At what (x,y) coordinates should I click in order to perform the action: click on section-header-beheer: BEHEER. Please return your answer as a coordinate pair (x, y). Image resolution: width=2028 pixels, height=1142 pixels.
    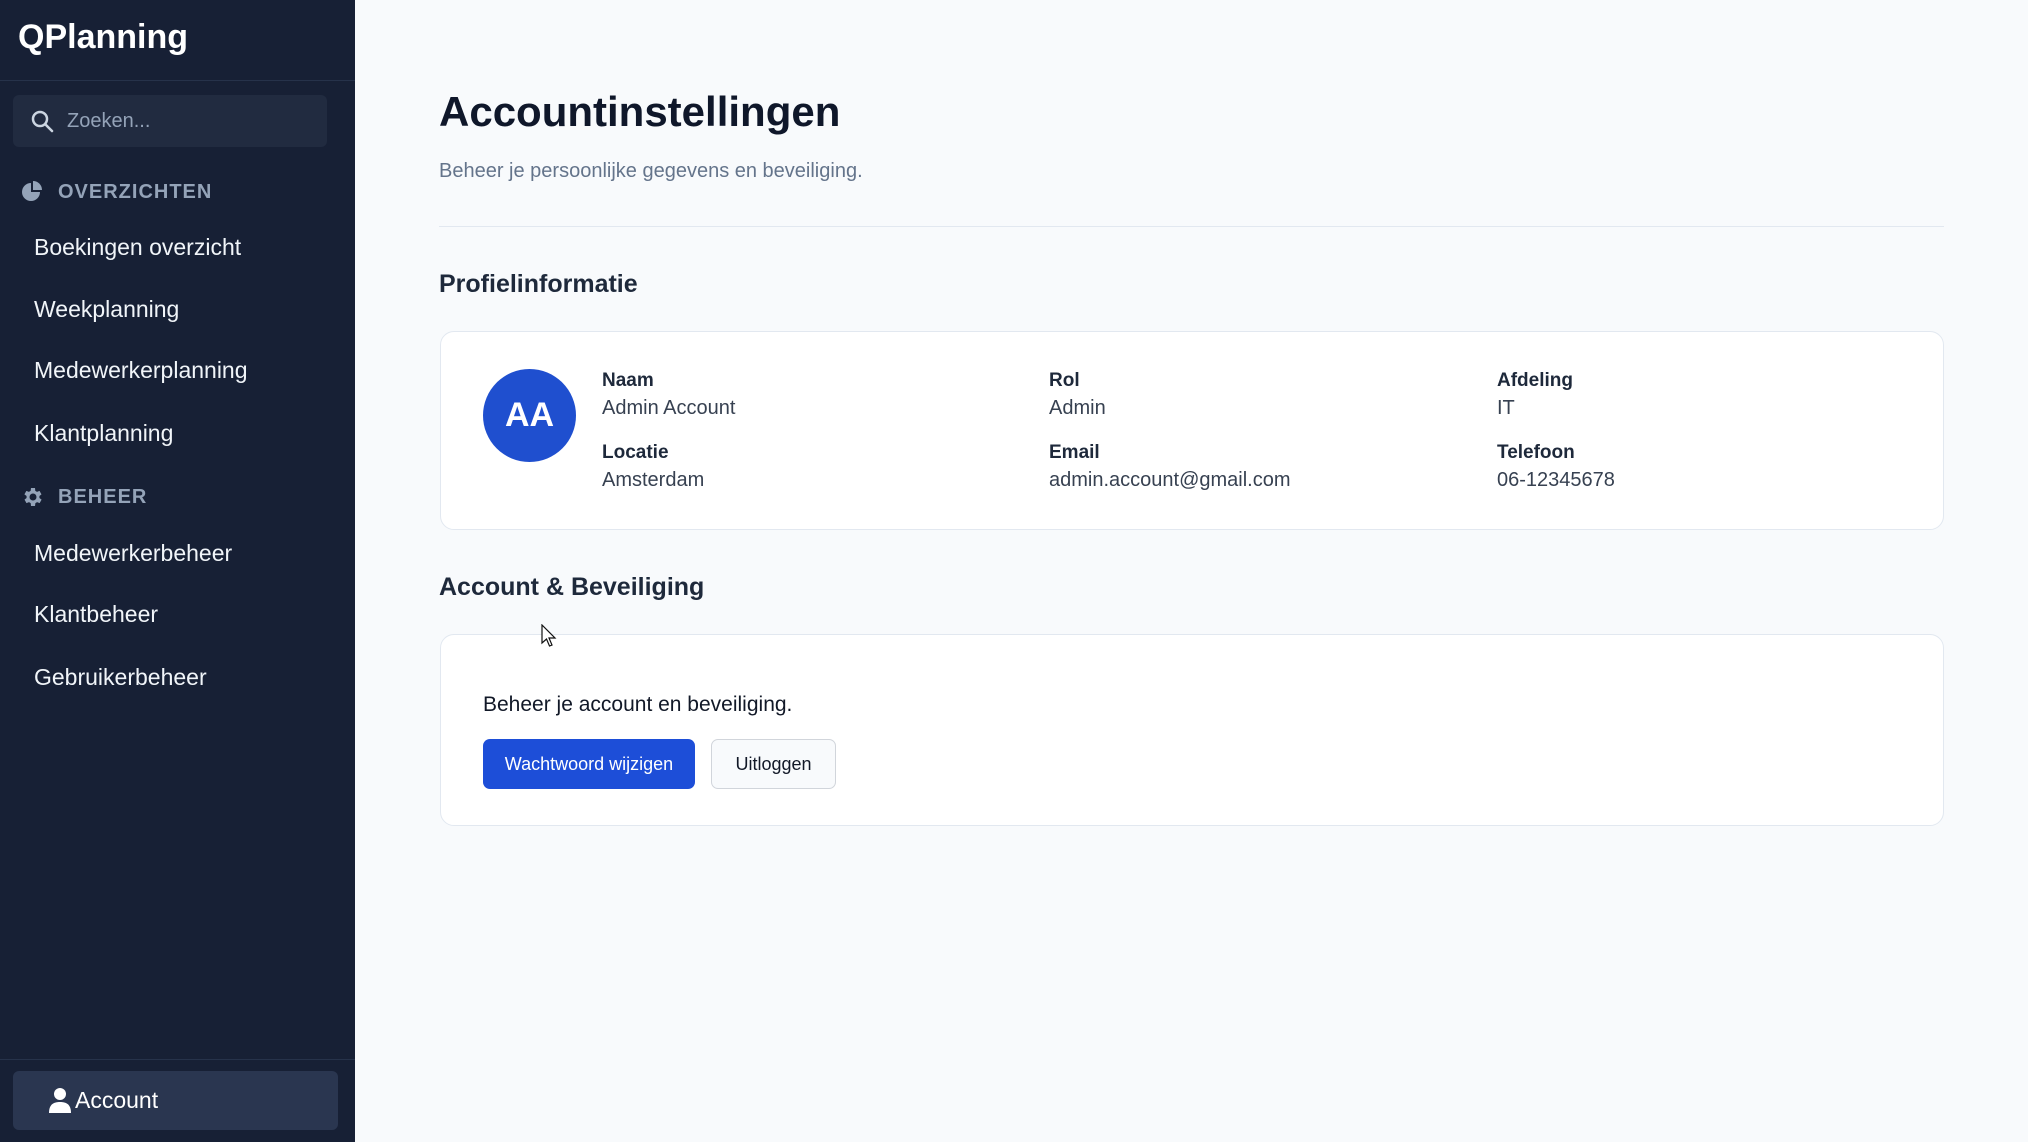
    Looking at the image, I should click on (83, 497).